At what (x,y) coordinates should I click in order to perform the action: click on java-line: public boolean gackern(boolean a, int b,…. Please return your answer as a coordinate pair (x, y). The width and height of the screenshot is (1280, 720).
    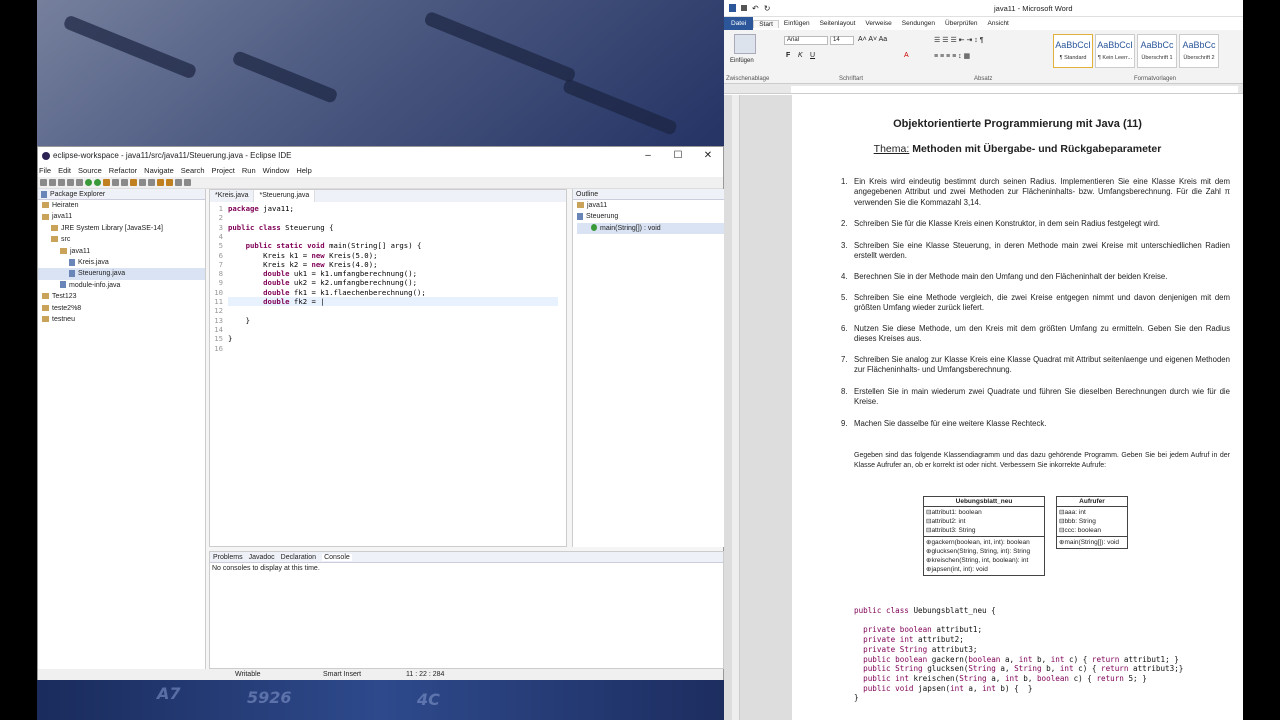
    Looking at the image, I should click on (1021, 659).